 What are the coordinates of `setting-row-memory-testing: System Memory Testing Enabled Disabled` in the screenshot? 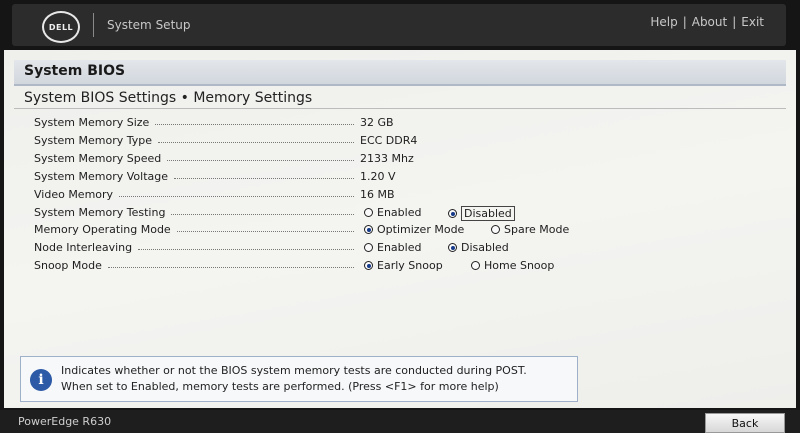 It's located at (394, 215).